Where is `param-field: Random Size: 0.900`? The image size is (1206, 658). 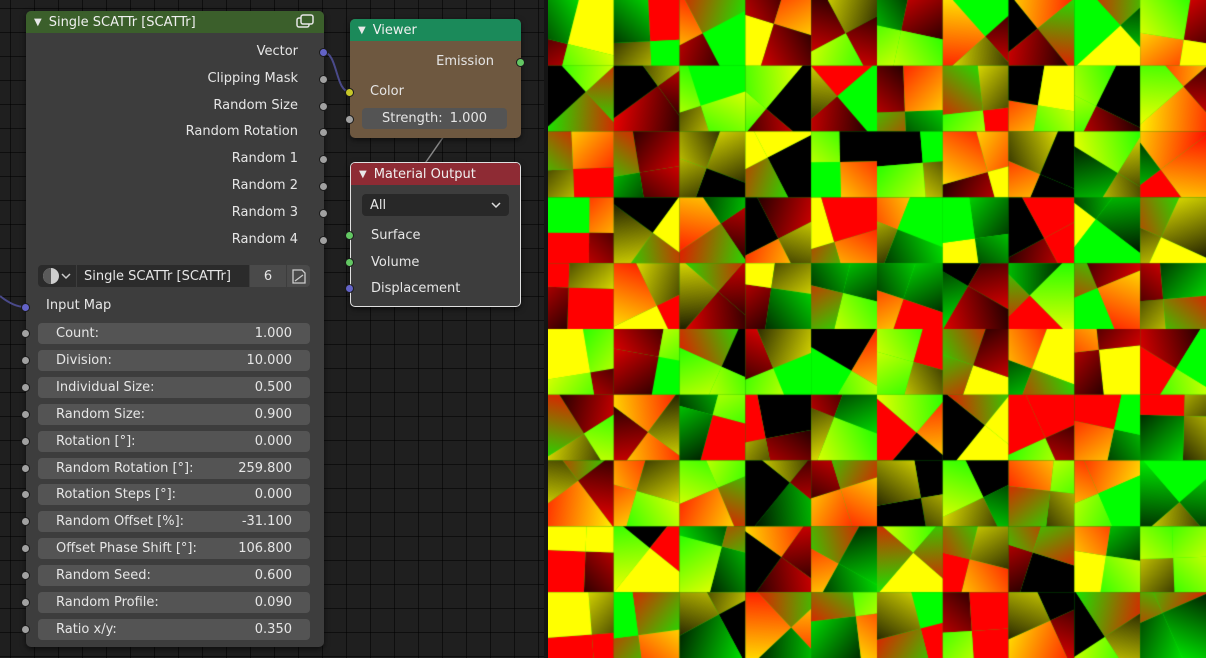
param-field: Random Size: 0.900 is located at coordinates (174, 414).